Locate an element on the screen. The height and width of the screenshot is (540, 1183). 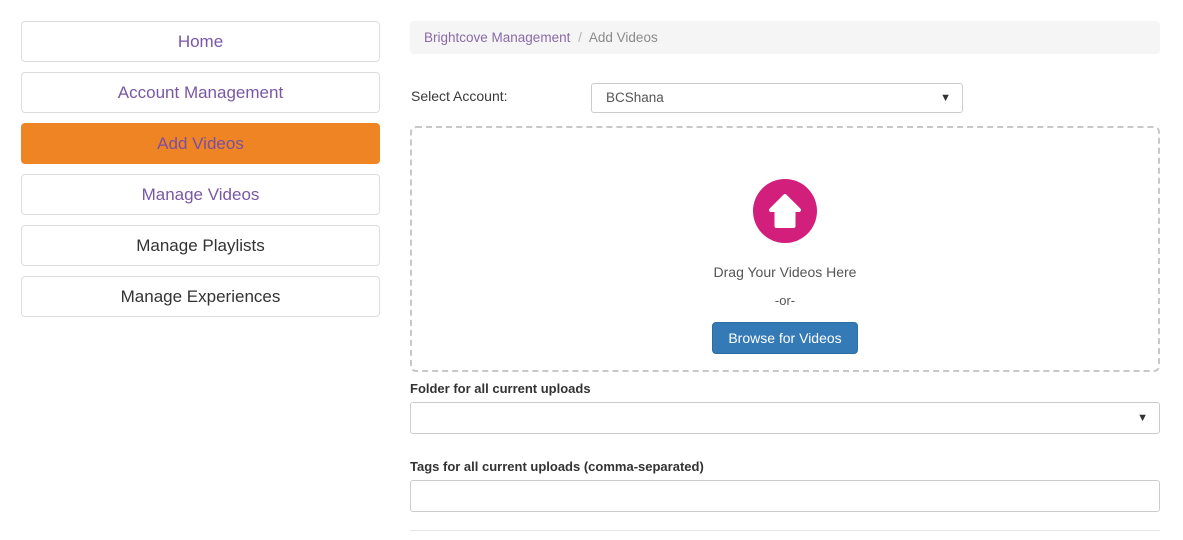
sidebar-item-account-management: Account Management is located at coordinates (200, 92).